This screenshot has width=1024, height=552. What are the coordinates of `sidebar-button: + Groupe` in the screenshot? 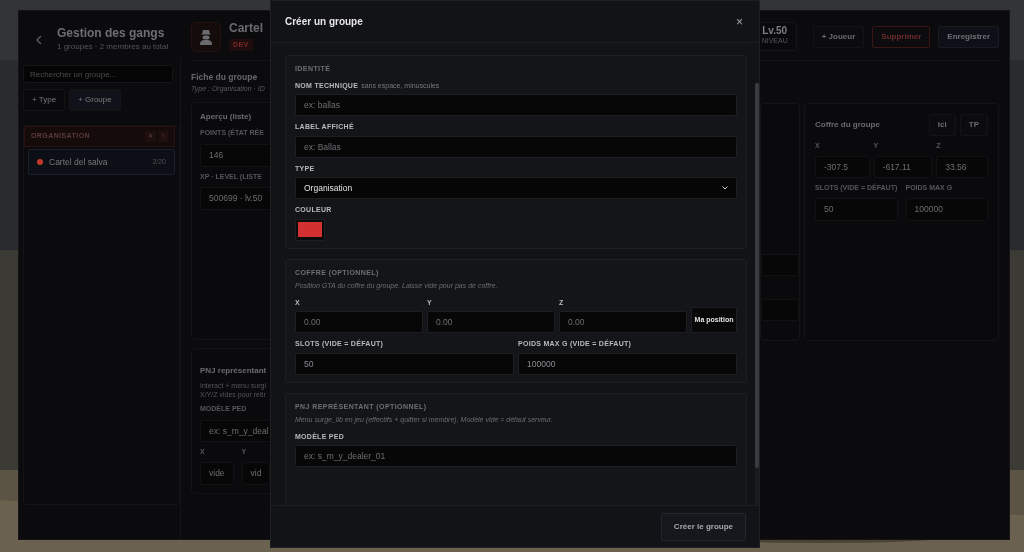 It's located at (95, 100).